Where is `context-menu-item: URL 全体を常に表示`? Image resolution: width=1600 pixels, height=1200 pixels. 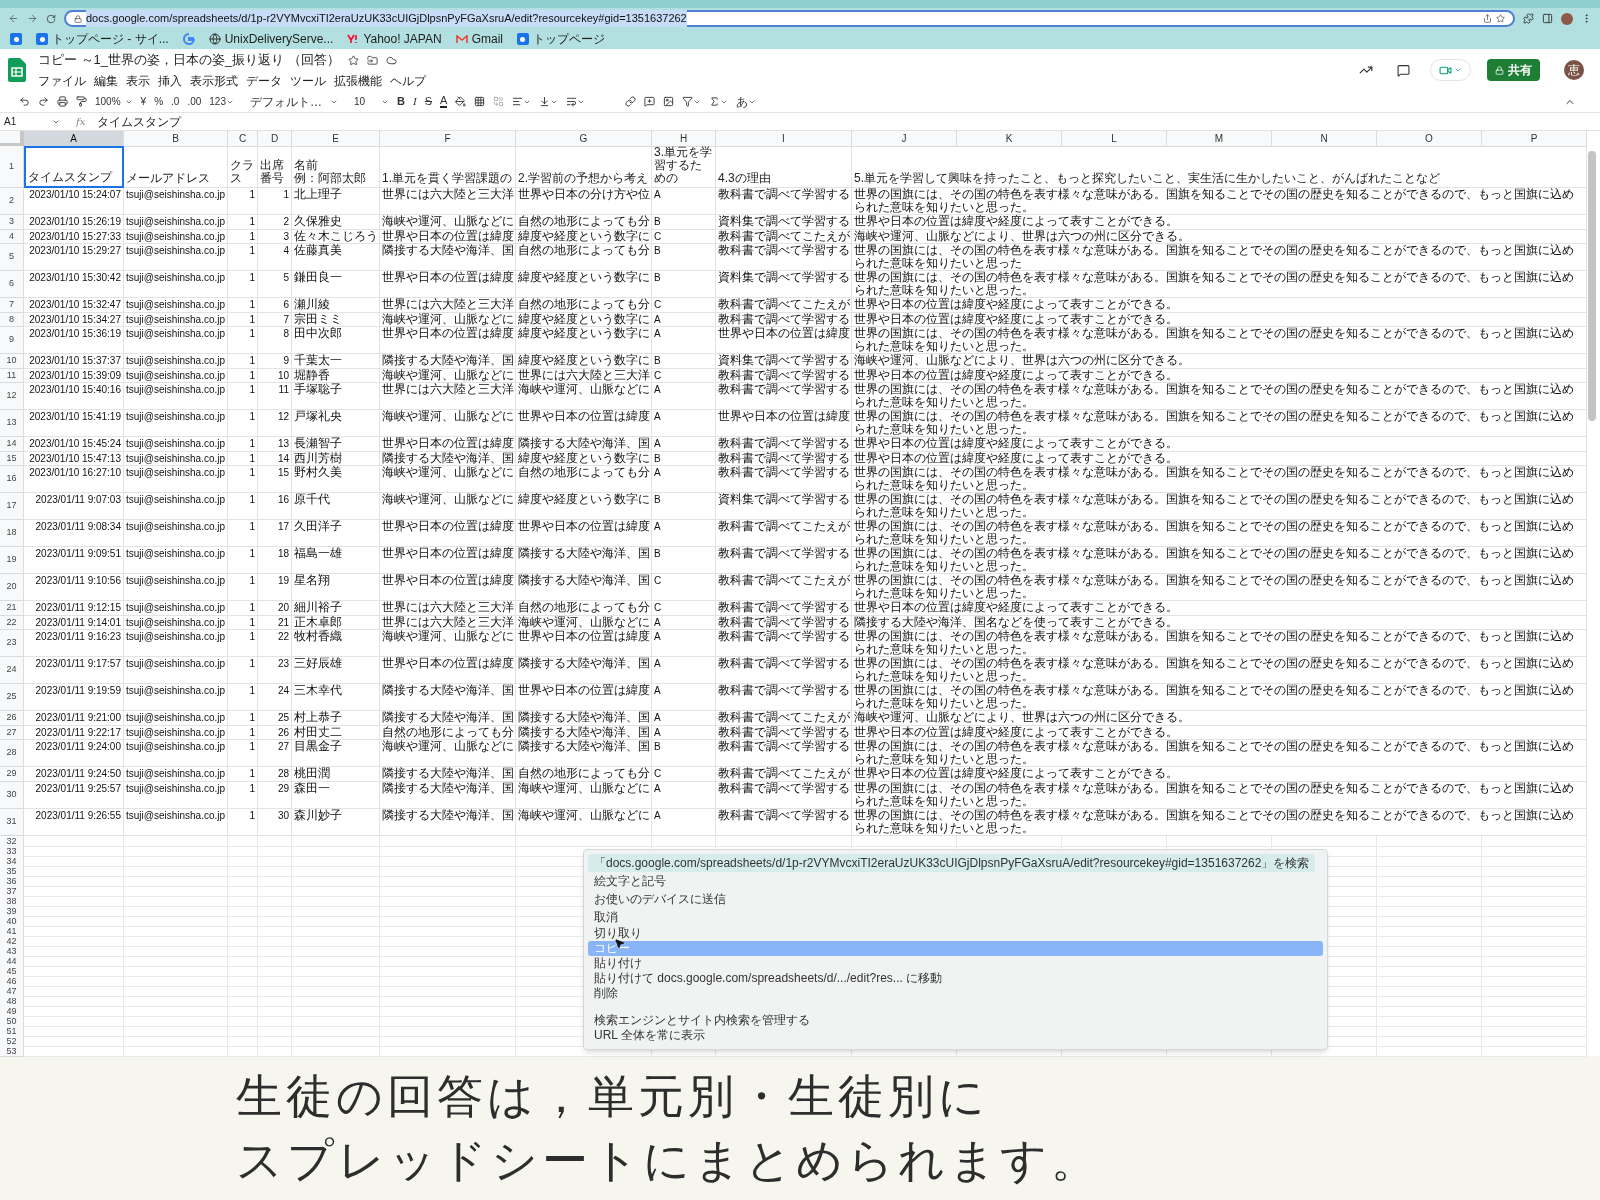 context-menu-item: URL 全体を常に表示 is located at coordinates (649, 1035).